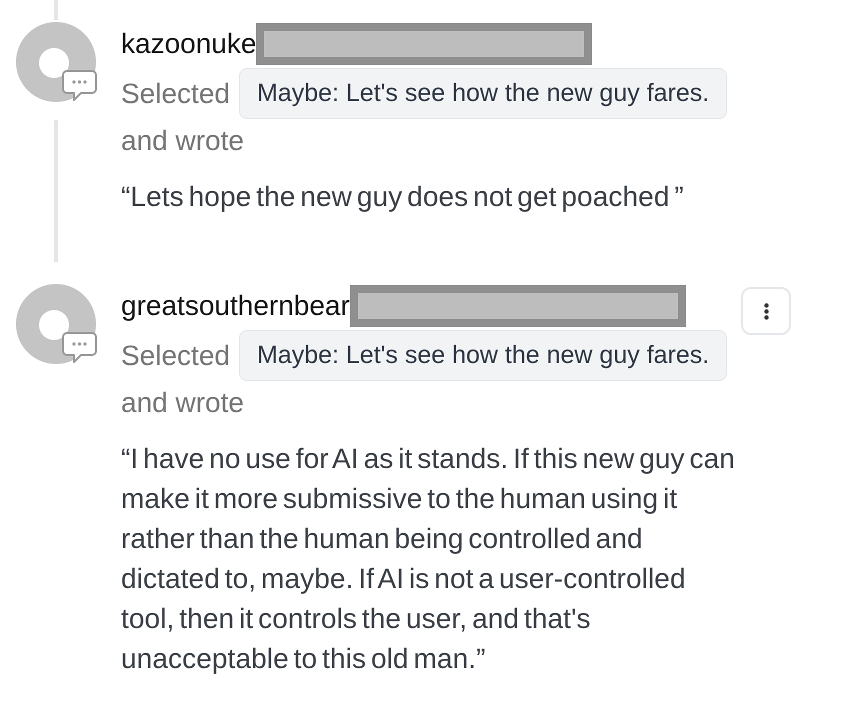 Image resolution: width=844 pixels, height=716 pixels. I want to click on vertical-dots-icon, so click(766, 311).